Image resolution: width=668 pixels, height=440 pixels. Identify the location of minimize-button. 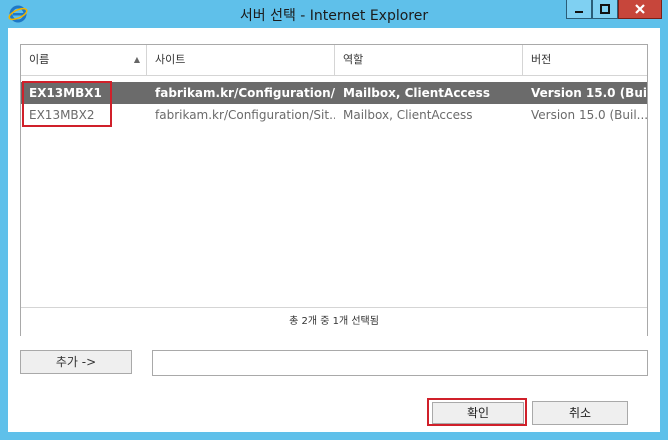
(579, 9).